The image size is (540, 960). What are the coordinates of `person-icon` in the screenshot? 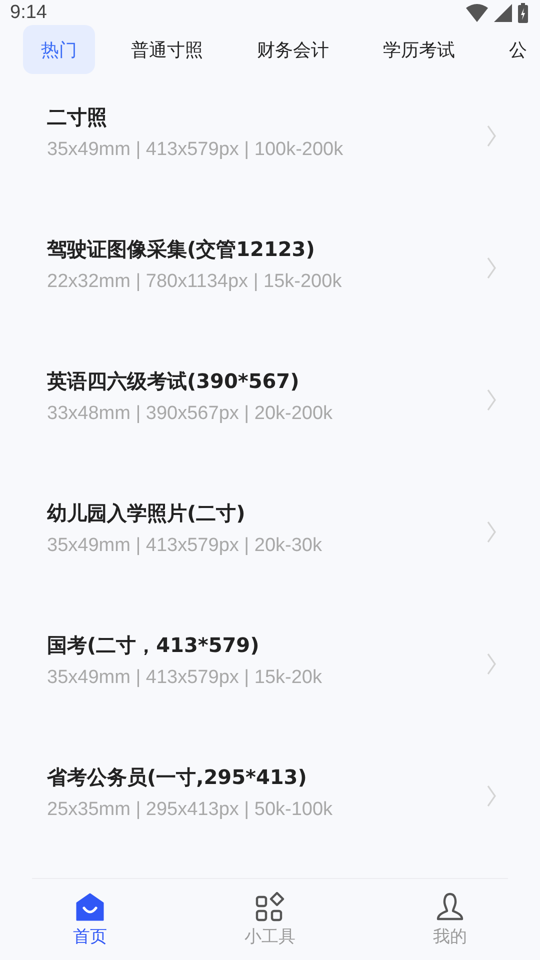 It's located at (450, 907).